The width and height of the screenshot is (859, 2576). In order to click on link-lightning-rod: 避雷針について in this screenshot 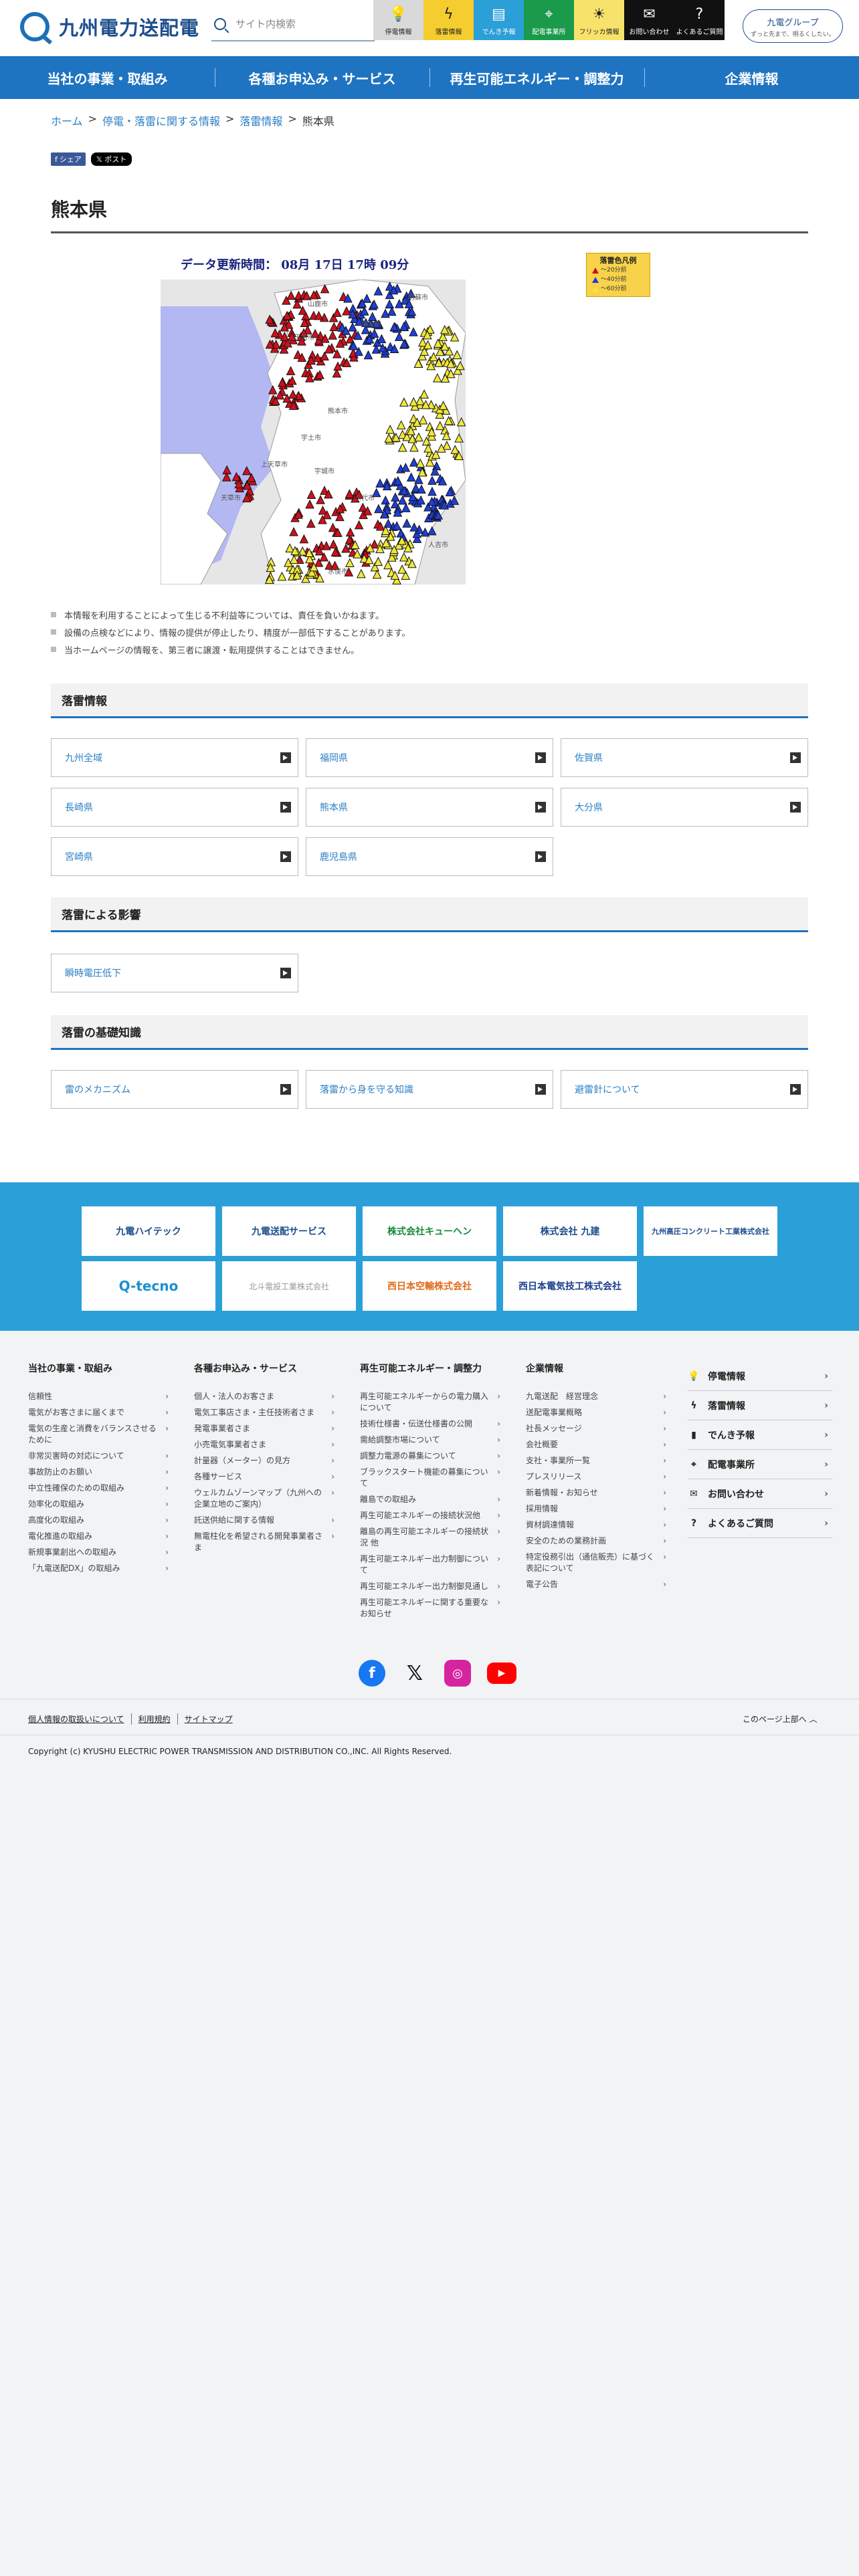, I will do `click(684, 1089)`.